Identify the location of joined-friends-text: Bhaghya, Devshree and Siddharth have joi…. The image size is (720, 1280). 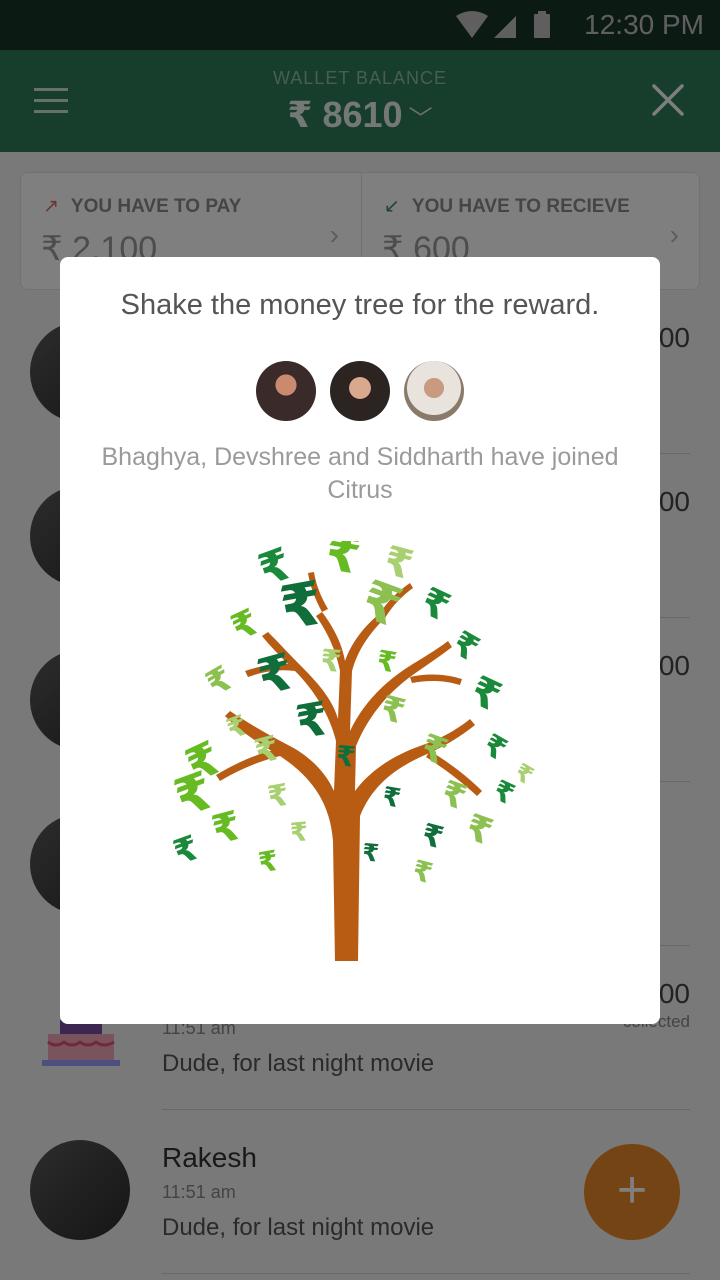
(360, 473).